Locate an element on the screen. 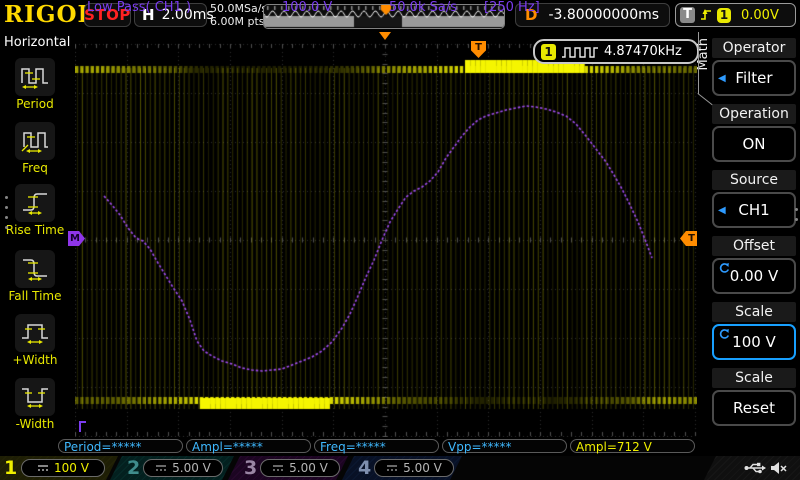 The image size is (800, 480). freq-icon is located at coordinates (35, 141).